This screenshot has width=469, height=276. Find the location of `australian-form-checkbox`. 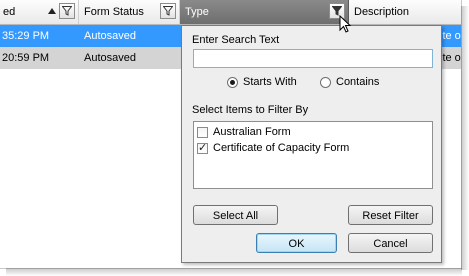

australian-form-checkbox is located at coordinates (202, 132).